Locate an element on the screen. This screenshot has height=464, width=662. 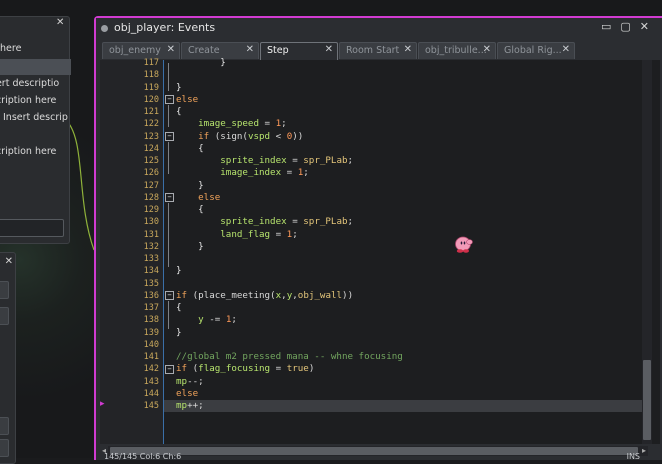
line-number: 125 is located at coordinates (151, 161).